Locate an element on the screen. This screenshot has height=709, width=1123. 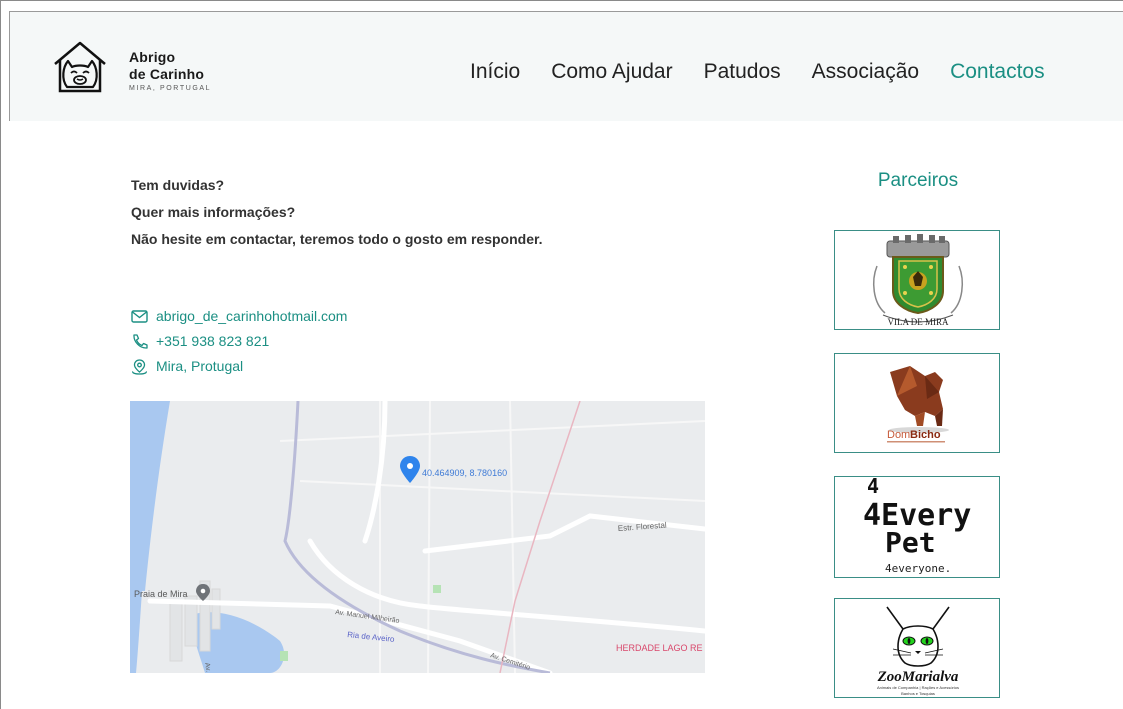
nav-link-como-ajudar: Como Ajudar is located at coordinates (611, 72).